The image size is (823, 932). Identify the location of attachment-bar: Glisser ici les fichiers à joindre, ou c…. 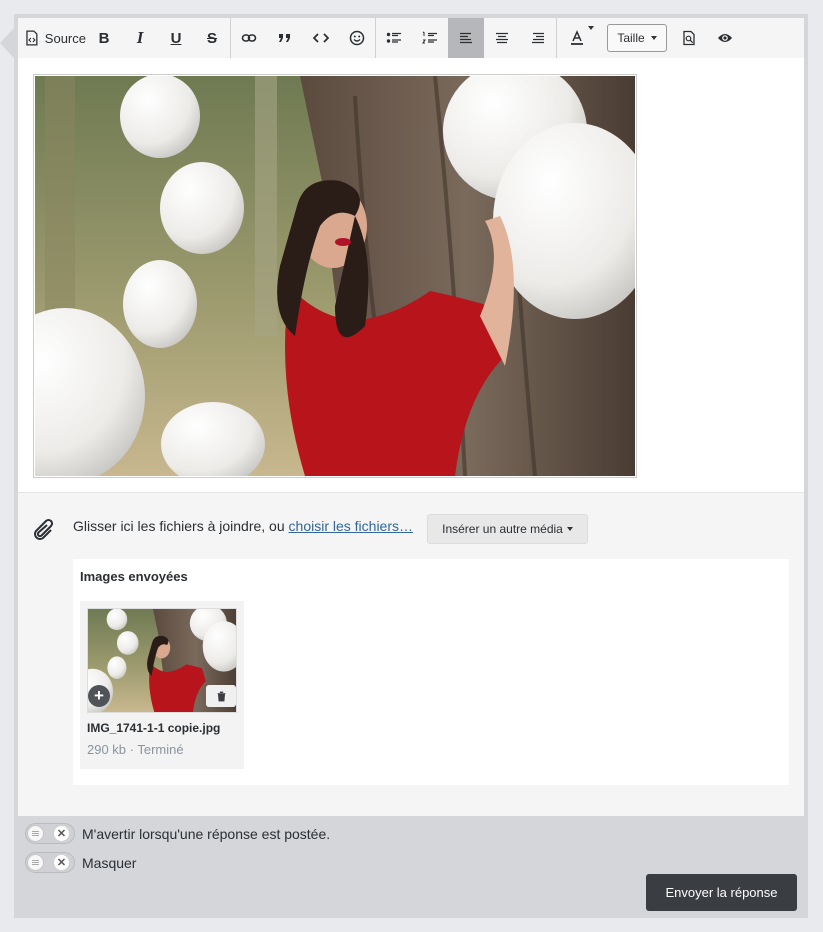
(411, 528).